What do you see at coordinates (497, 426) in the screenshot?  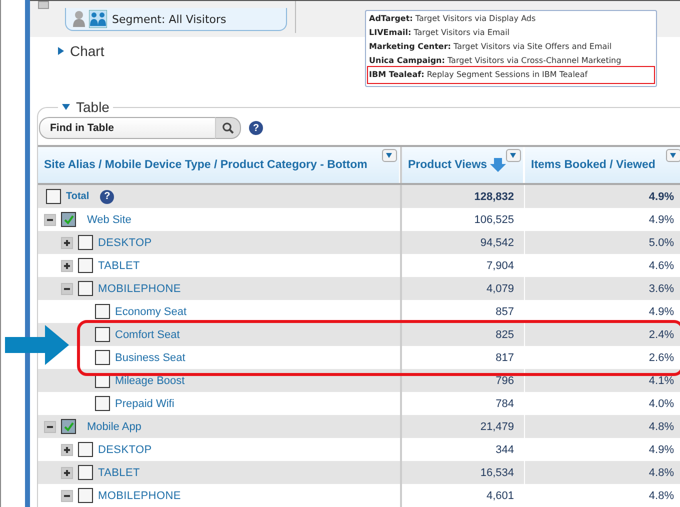 I see `table-cell: 21,479` at bounding box center [497, 426].